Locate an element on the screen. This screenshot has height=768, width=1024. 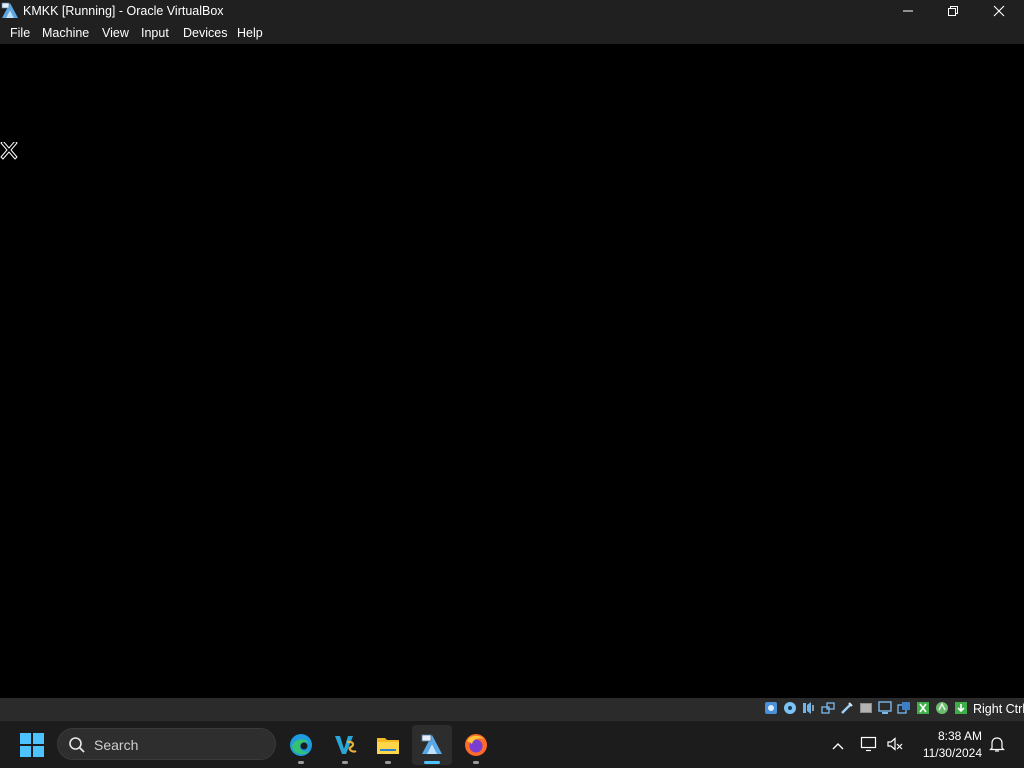
visual-studio-icon is located at coordinates (346, 745).